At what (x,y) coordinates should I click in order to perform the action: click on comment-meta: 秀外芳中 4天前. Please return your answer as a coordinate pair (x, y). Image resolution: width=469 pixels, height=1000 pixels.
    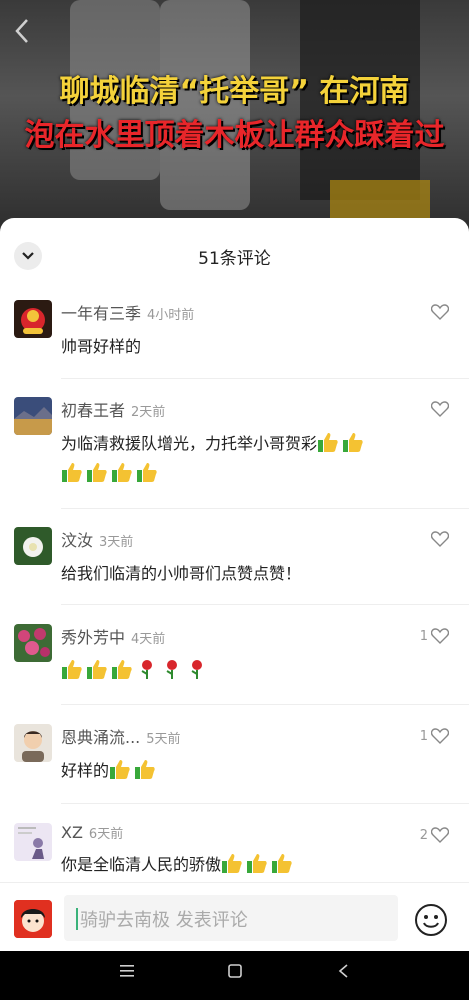
    Looking at the image, I should click on (255, 636).